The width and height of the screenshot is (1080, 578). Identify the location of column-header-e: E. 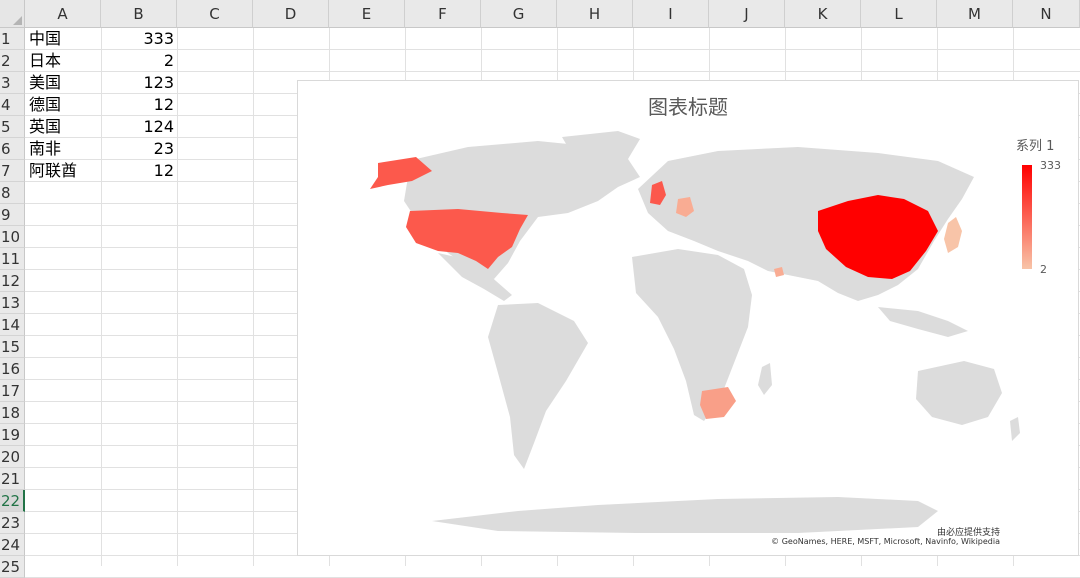
(367, 14).